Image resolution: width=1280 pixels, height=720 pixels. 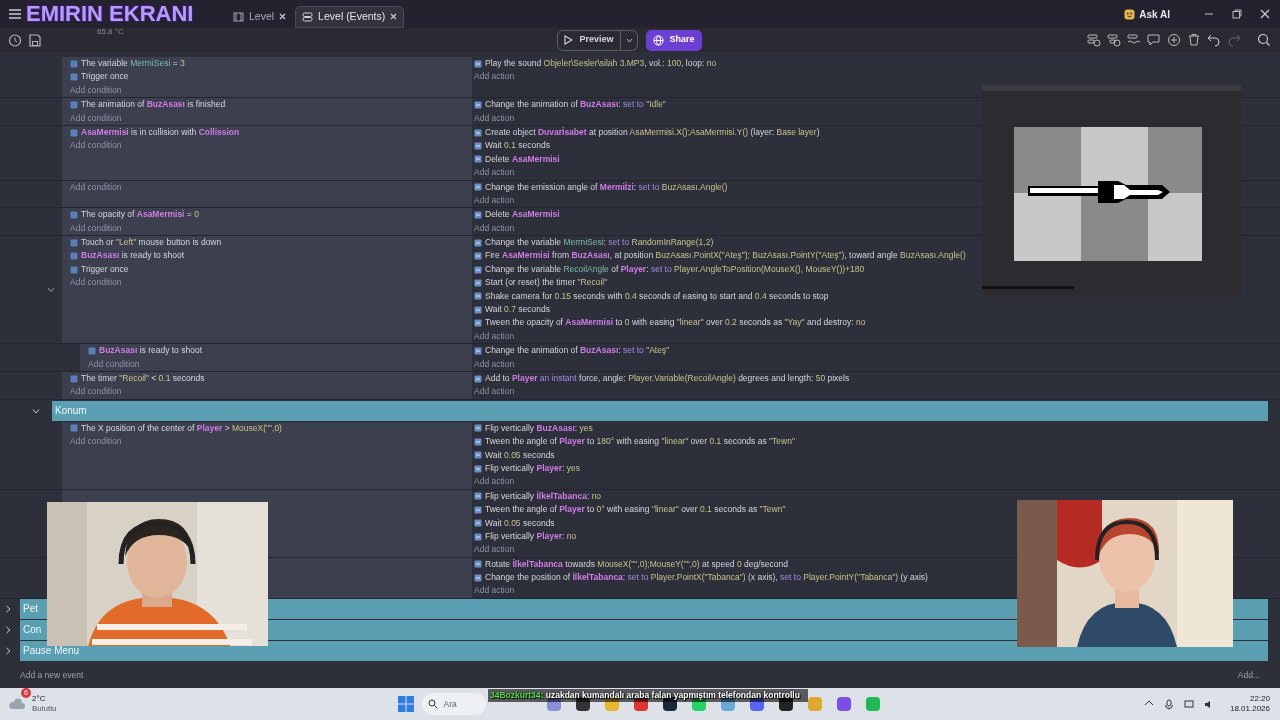 I want to click on add-event-link: Add a new event, so click(x=52, y=675).